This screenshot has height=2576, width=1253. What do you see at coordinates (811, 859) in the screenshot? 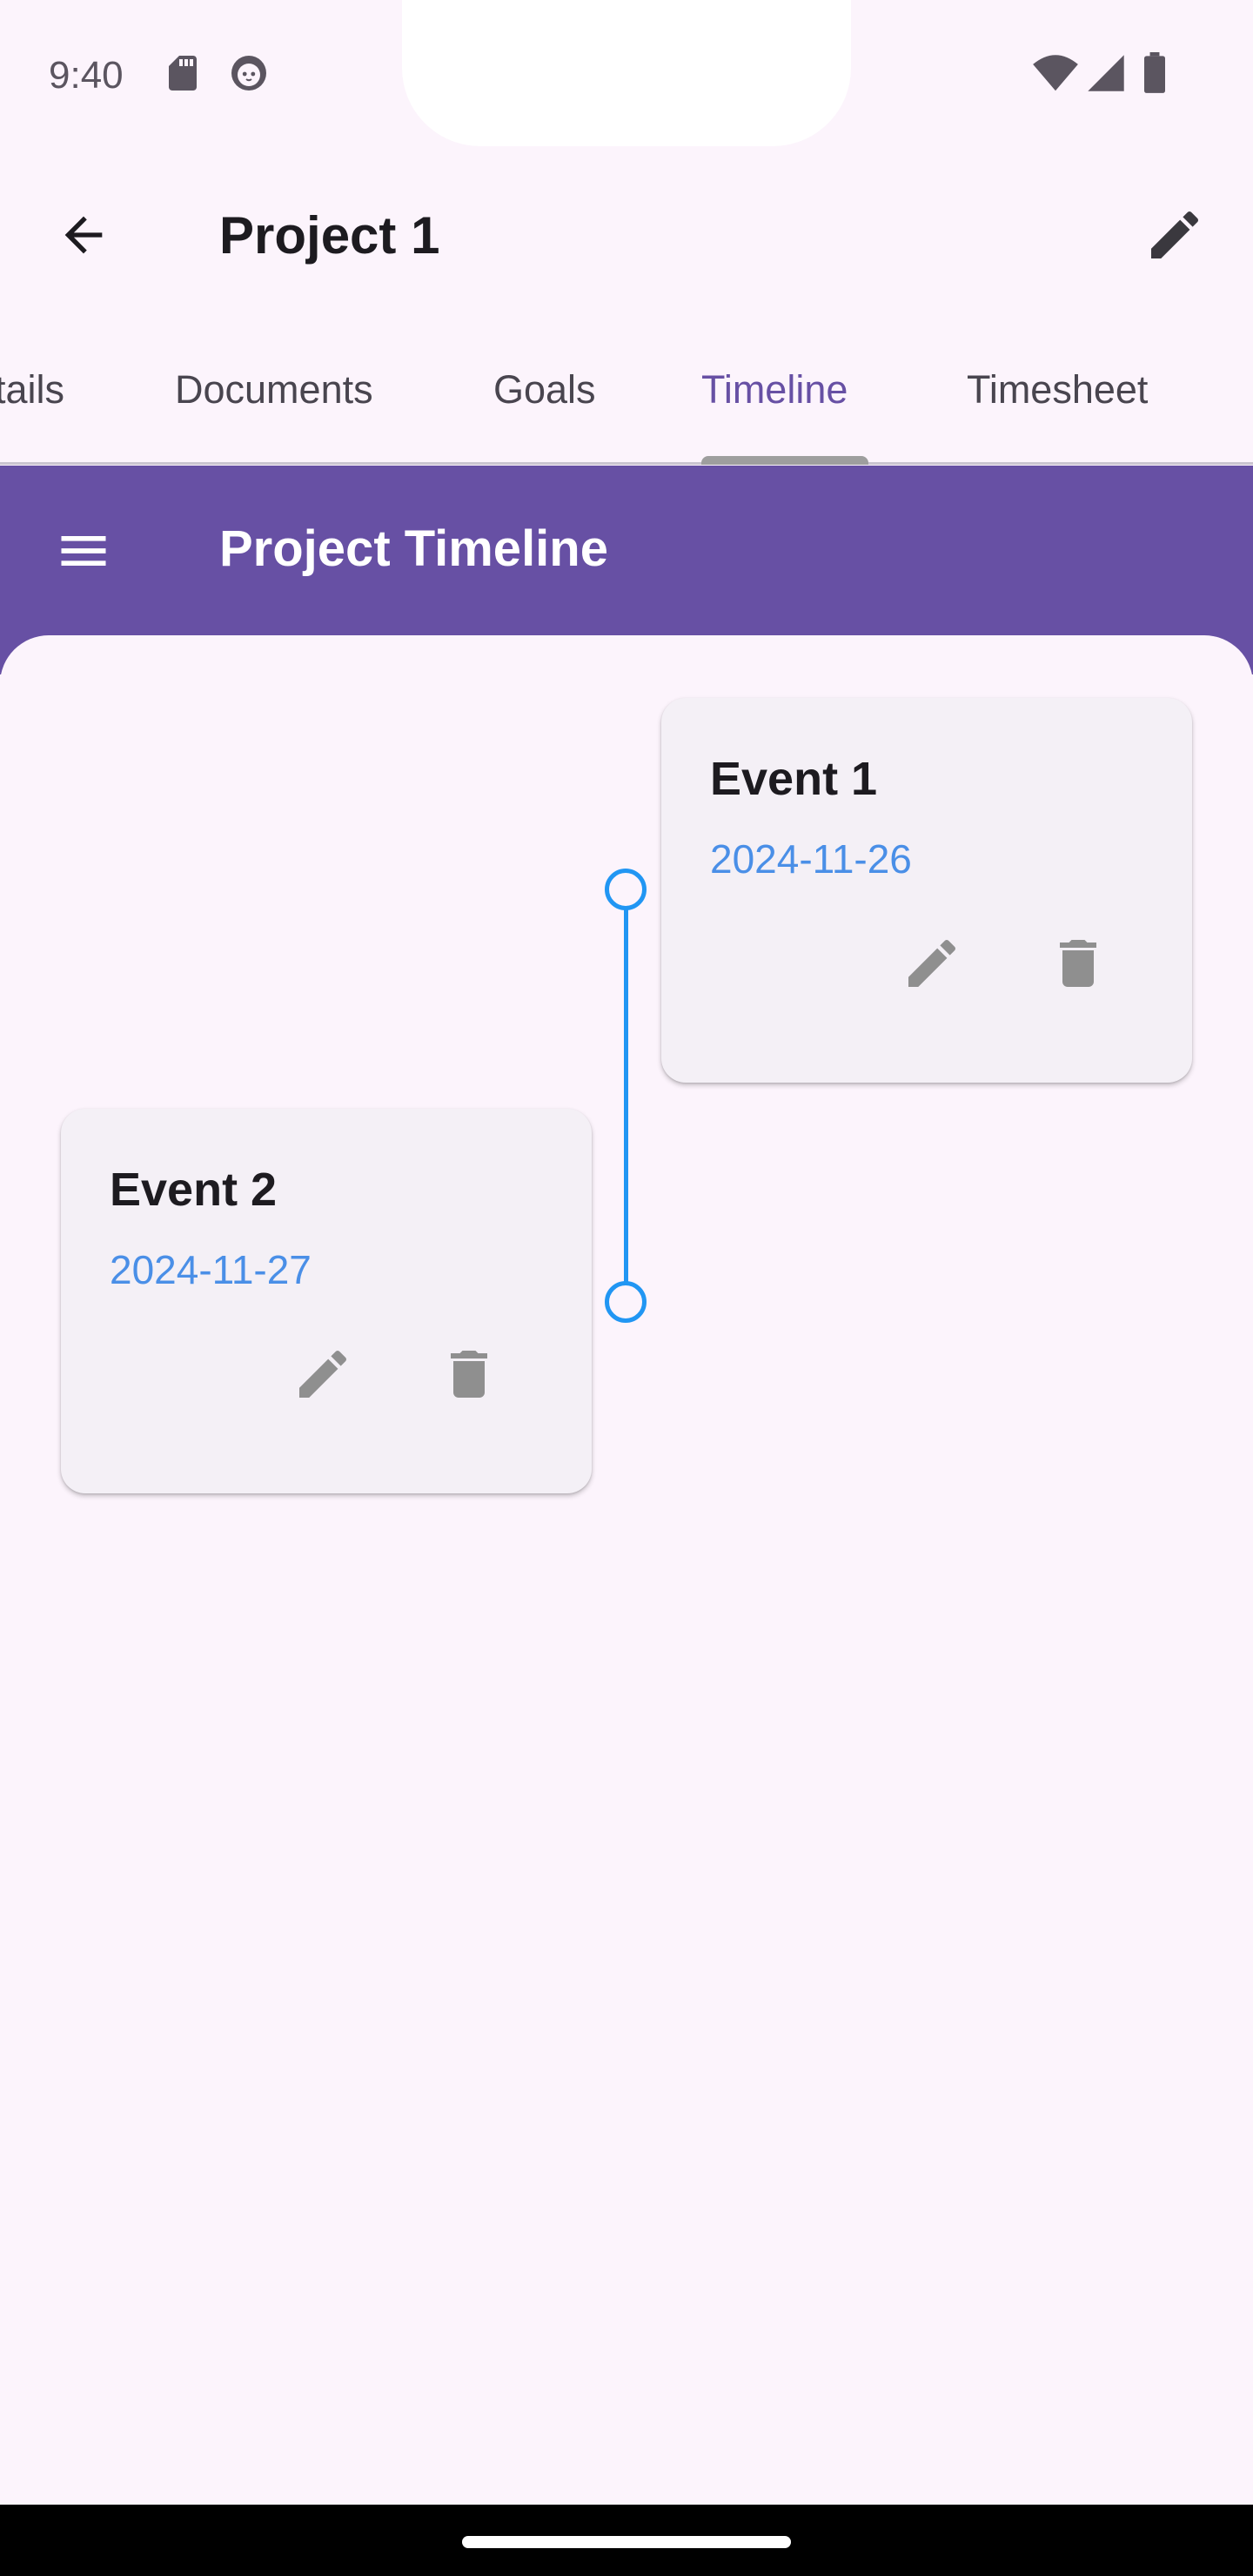
I see `event-date: 2024-11-26` at bounding box center [811, 859].